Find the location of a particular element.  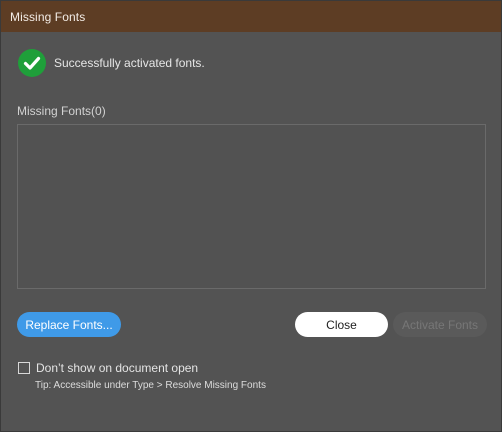

dont-show-label: Don’t show on document open is located at coordinates (117, 368).